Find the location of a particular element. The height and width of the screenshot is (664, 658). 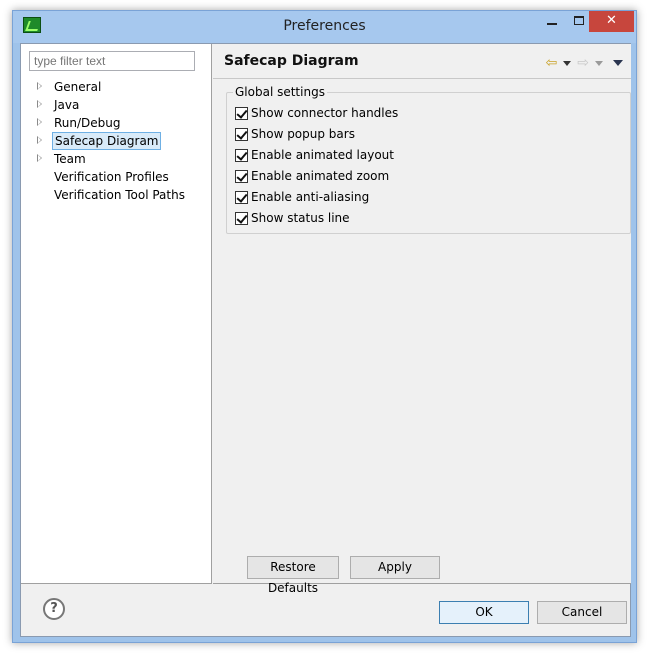

forward-history-dropdown-icon is located at coordinates (599, 63).